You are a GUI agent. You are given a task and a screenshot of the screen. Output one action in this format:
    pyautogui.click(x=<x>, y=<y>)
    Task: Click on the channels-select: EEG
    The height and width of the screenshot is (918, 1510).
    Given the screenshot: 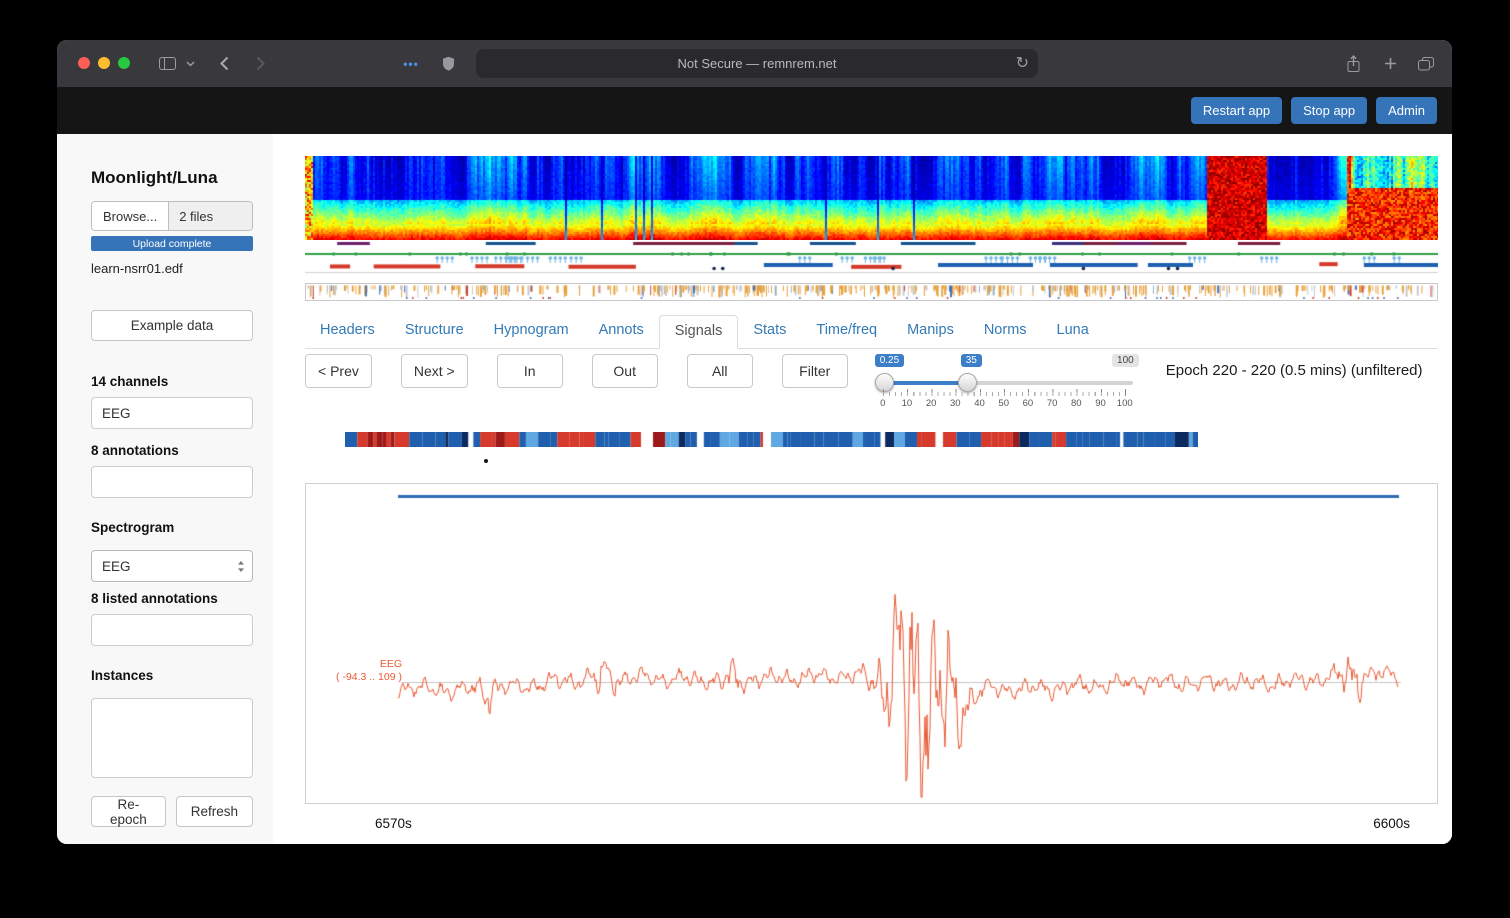 What is the action you would take?
    pyautogui.click(x=172, y=413)
    